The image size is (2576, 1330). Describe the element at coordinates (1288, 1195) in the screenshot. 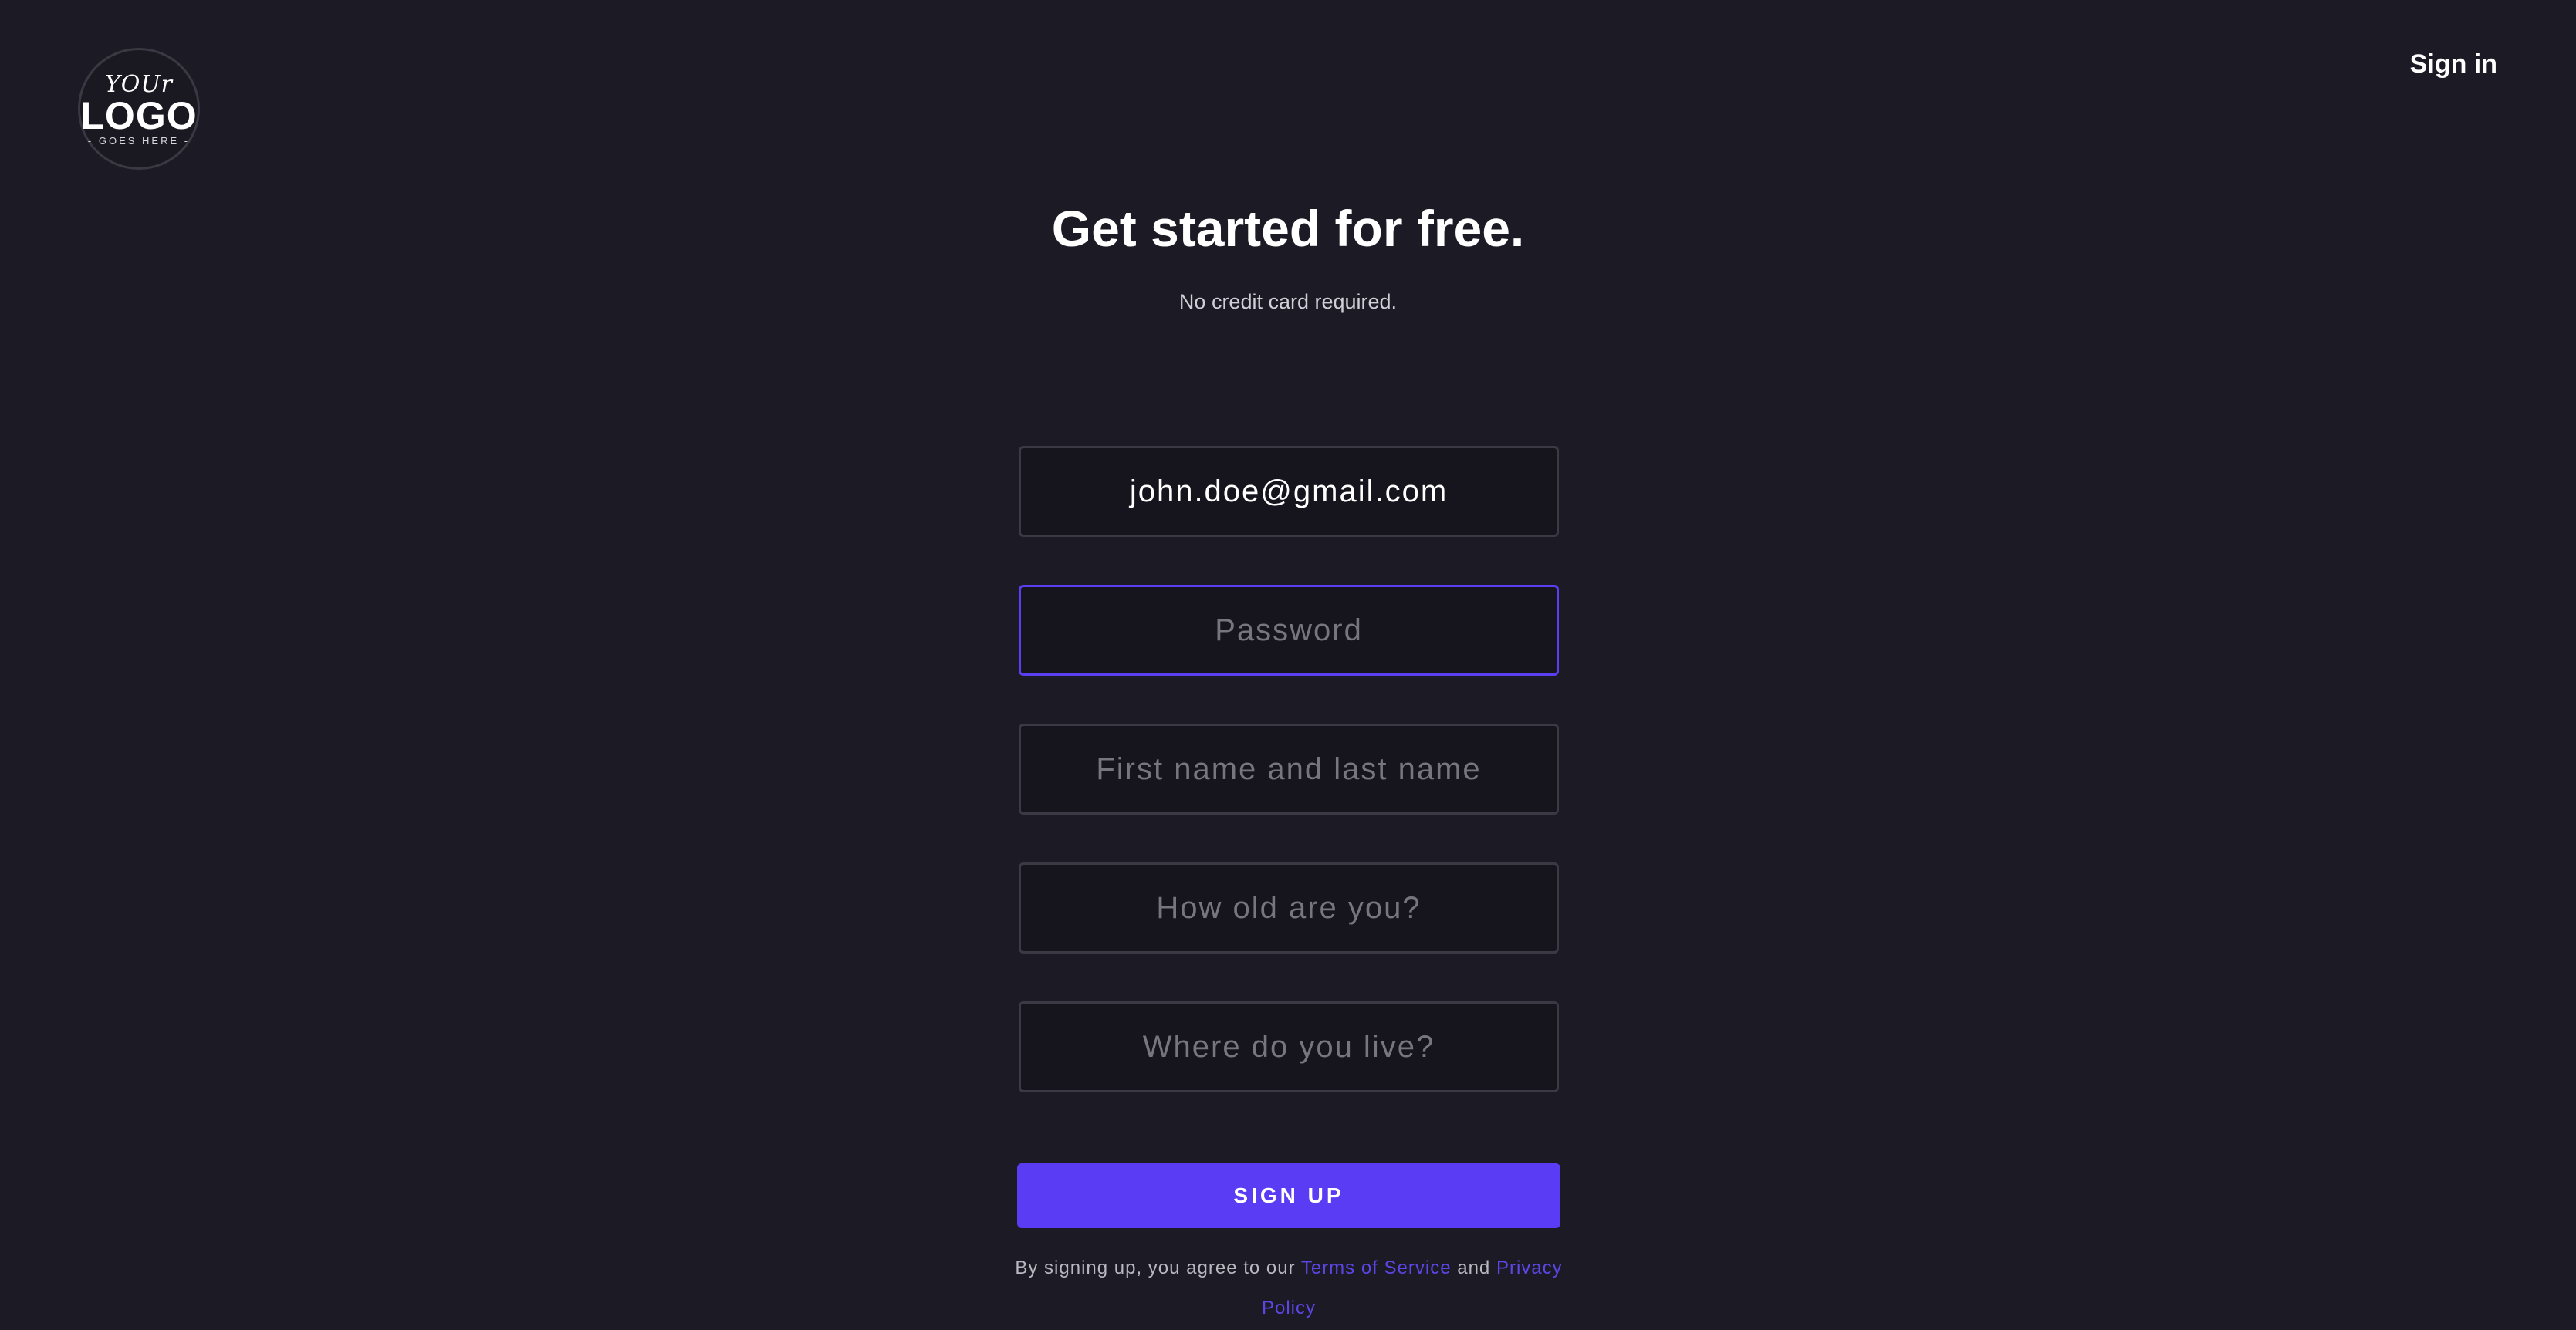

I see `sign-up-button: SIGN UP` at that location.